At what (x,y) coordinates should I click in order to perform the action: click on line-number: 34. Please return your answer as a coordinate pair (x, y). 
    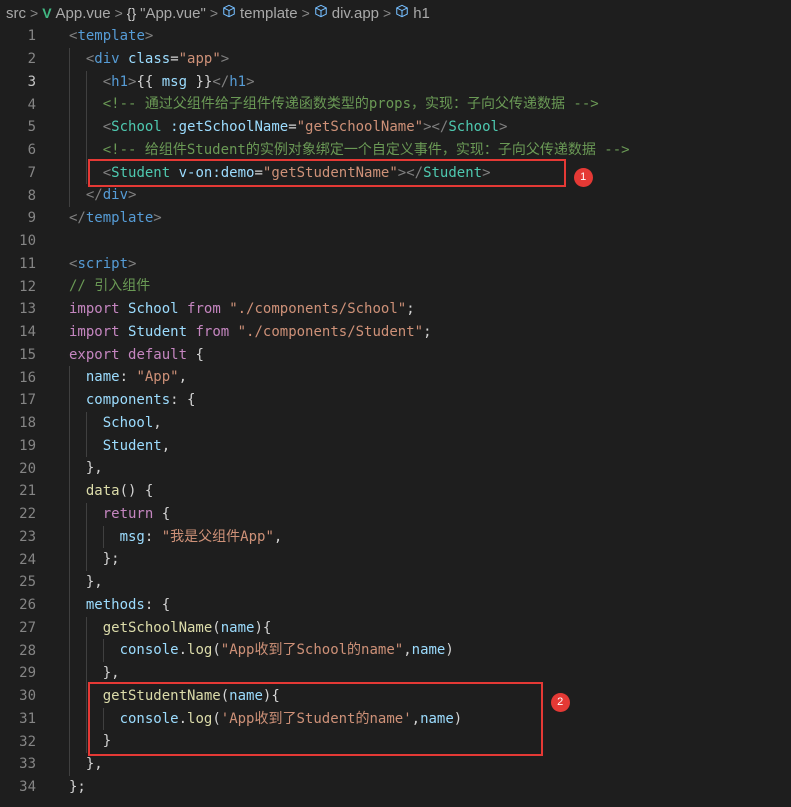
    Looking at the image, I should click on (27, 787).